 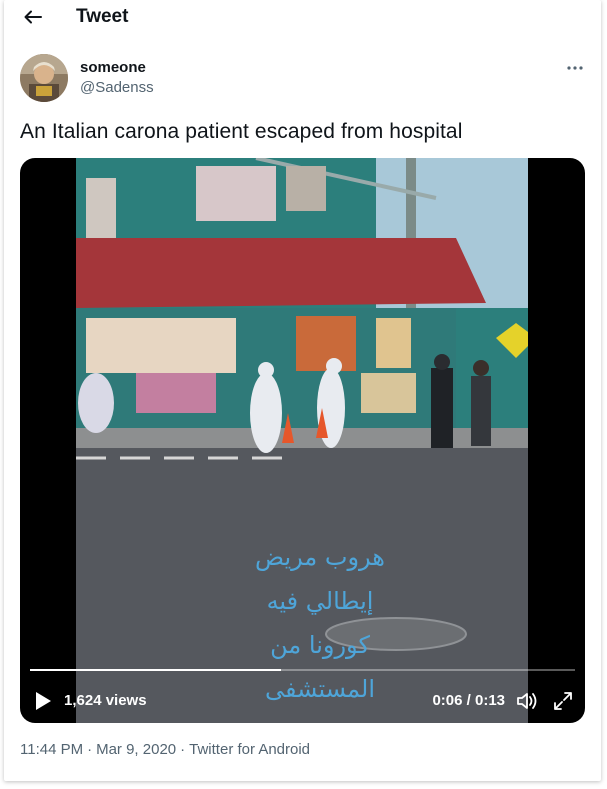 What do you see at coordinates (136, 749) in the screenshot?
I see `tweet-date: Mar 9, 2020` at bounding box center [136, 749].